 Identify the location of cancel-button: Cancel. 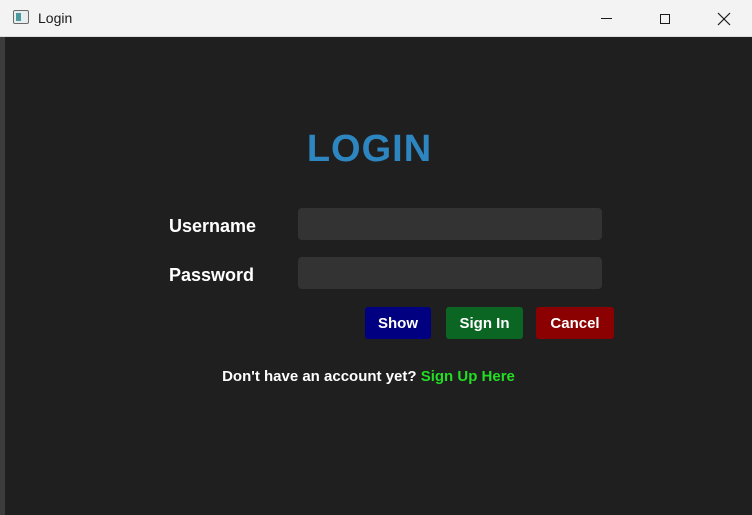
(575, 323).